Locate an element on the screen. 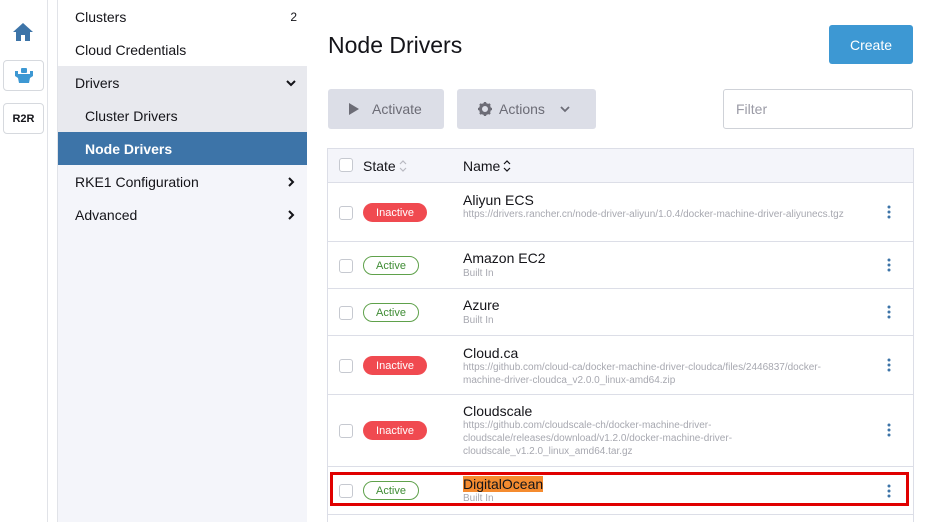  cluster-r2r-button: R2R is located at coordinates (23, 118).